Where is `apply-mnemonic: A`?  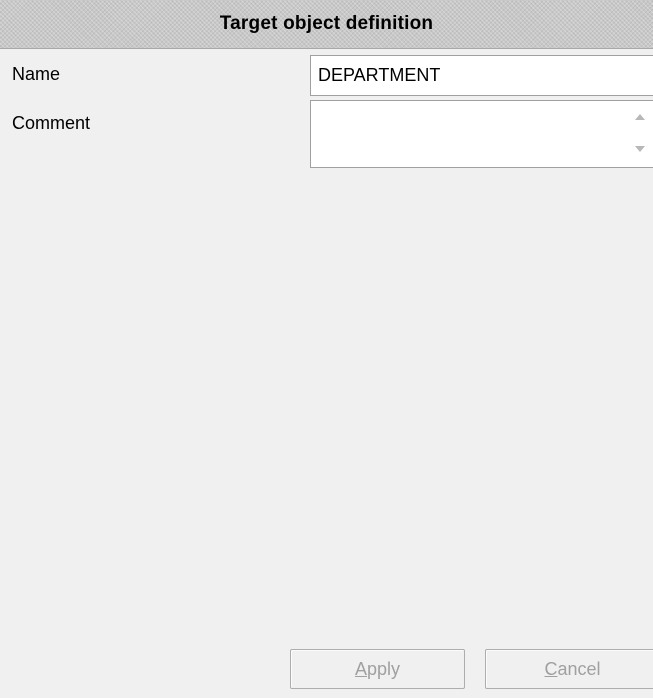
apply-mnemonic: A is located at coordinates (360, 668).